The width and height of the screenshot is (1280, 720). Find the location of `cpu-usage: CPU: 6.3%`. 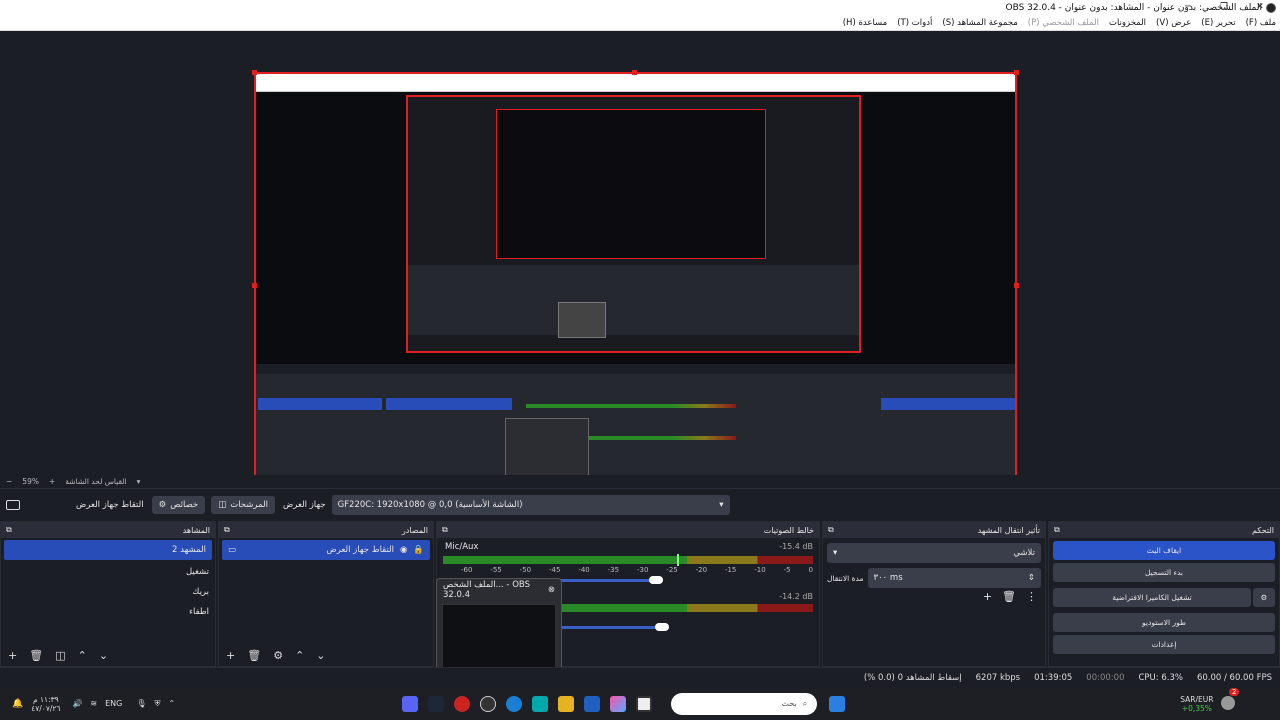

cpu-usage: CPU: 6.3% is located at coordinates (1160, 677).